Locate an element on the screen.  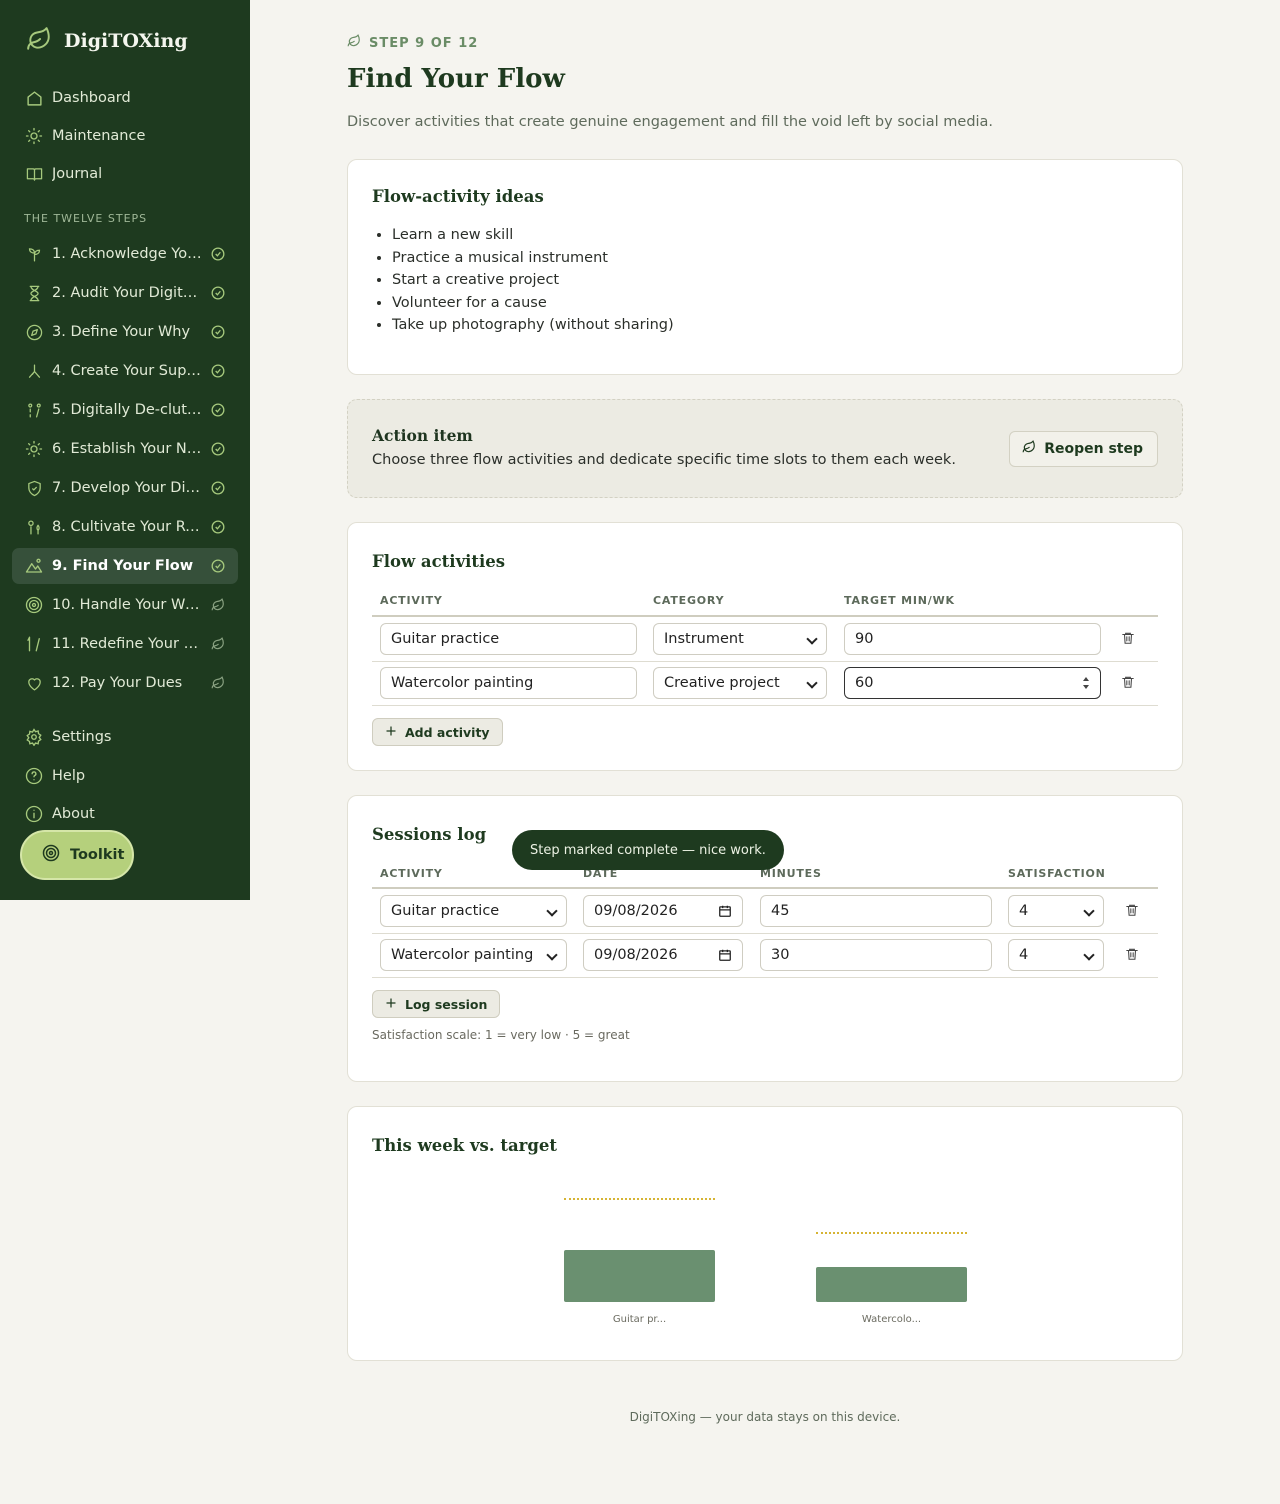
book-icon is located at coordinates (34, 174).